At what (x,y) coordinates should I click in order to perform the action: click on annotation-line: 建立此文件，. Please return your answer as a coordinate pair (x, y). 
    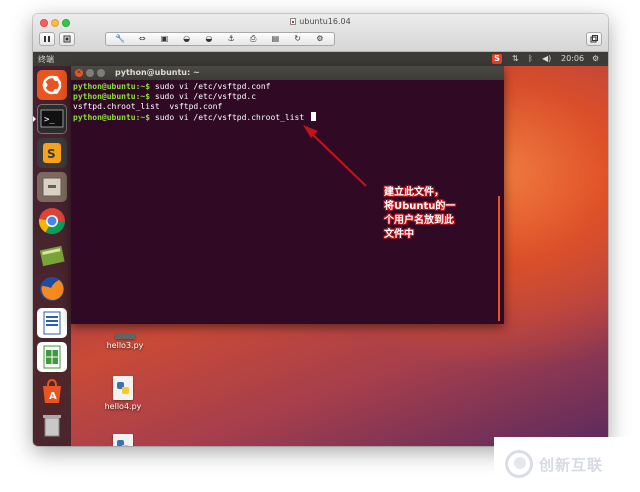
    Looking at the image, I should click on (414, 192).